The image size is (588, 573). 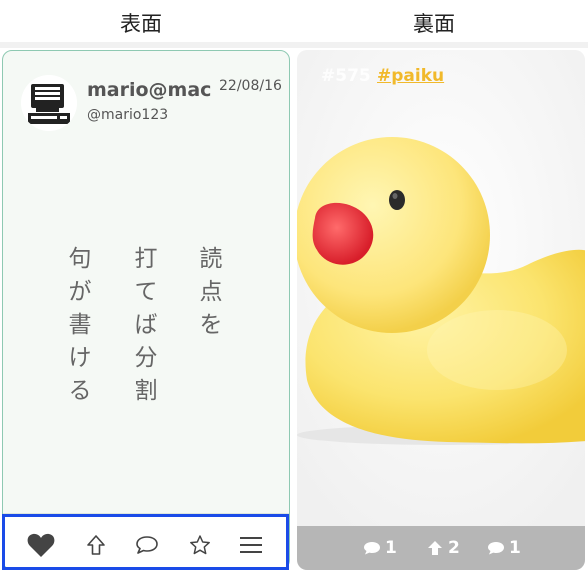 What do you see at coordinates (294, 45) in the screenshot?
I see `header-divider` at bounding box center [294, 45].